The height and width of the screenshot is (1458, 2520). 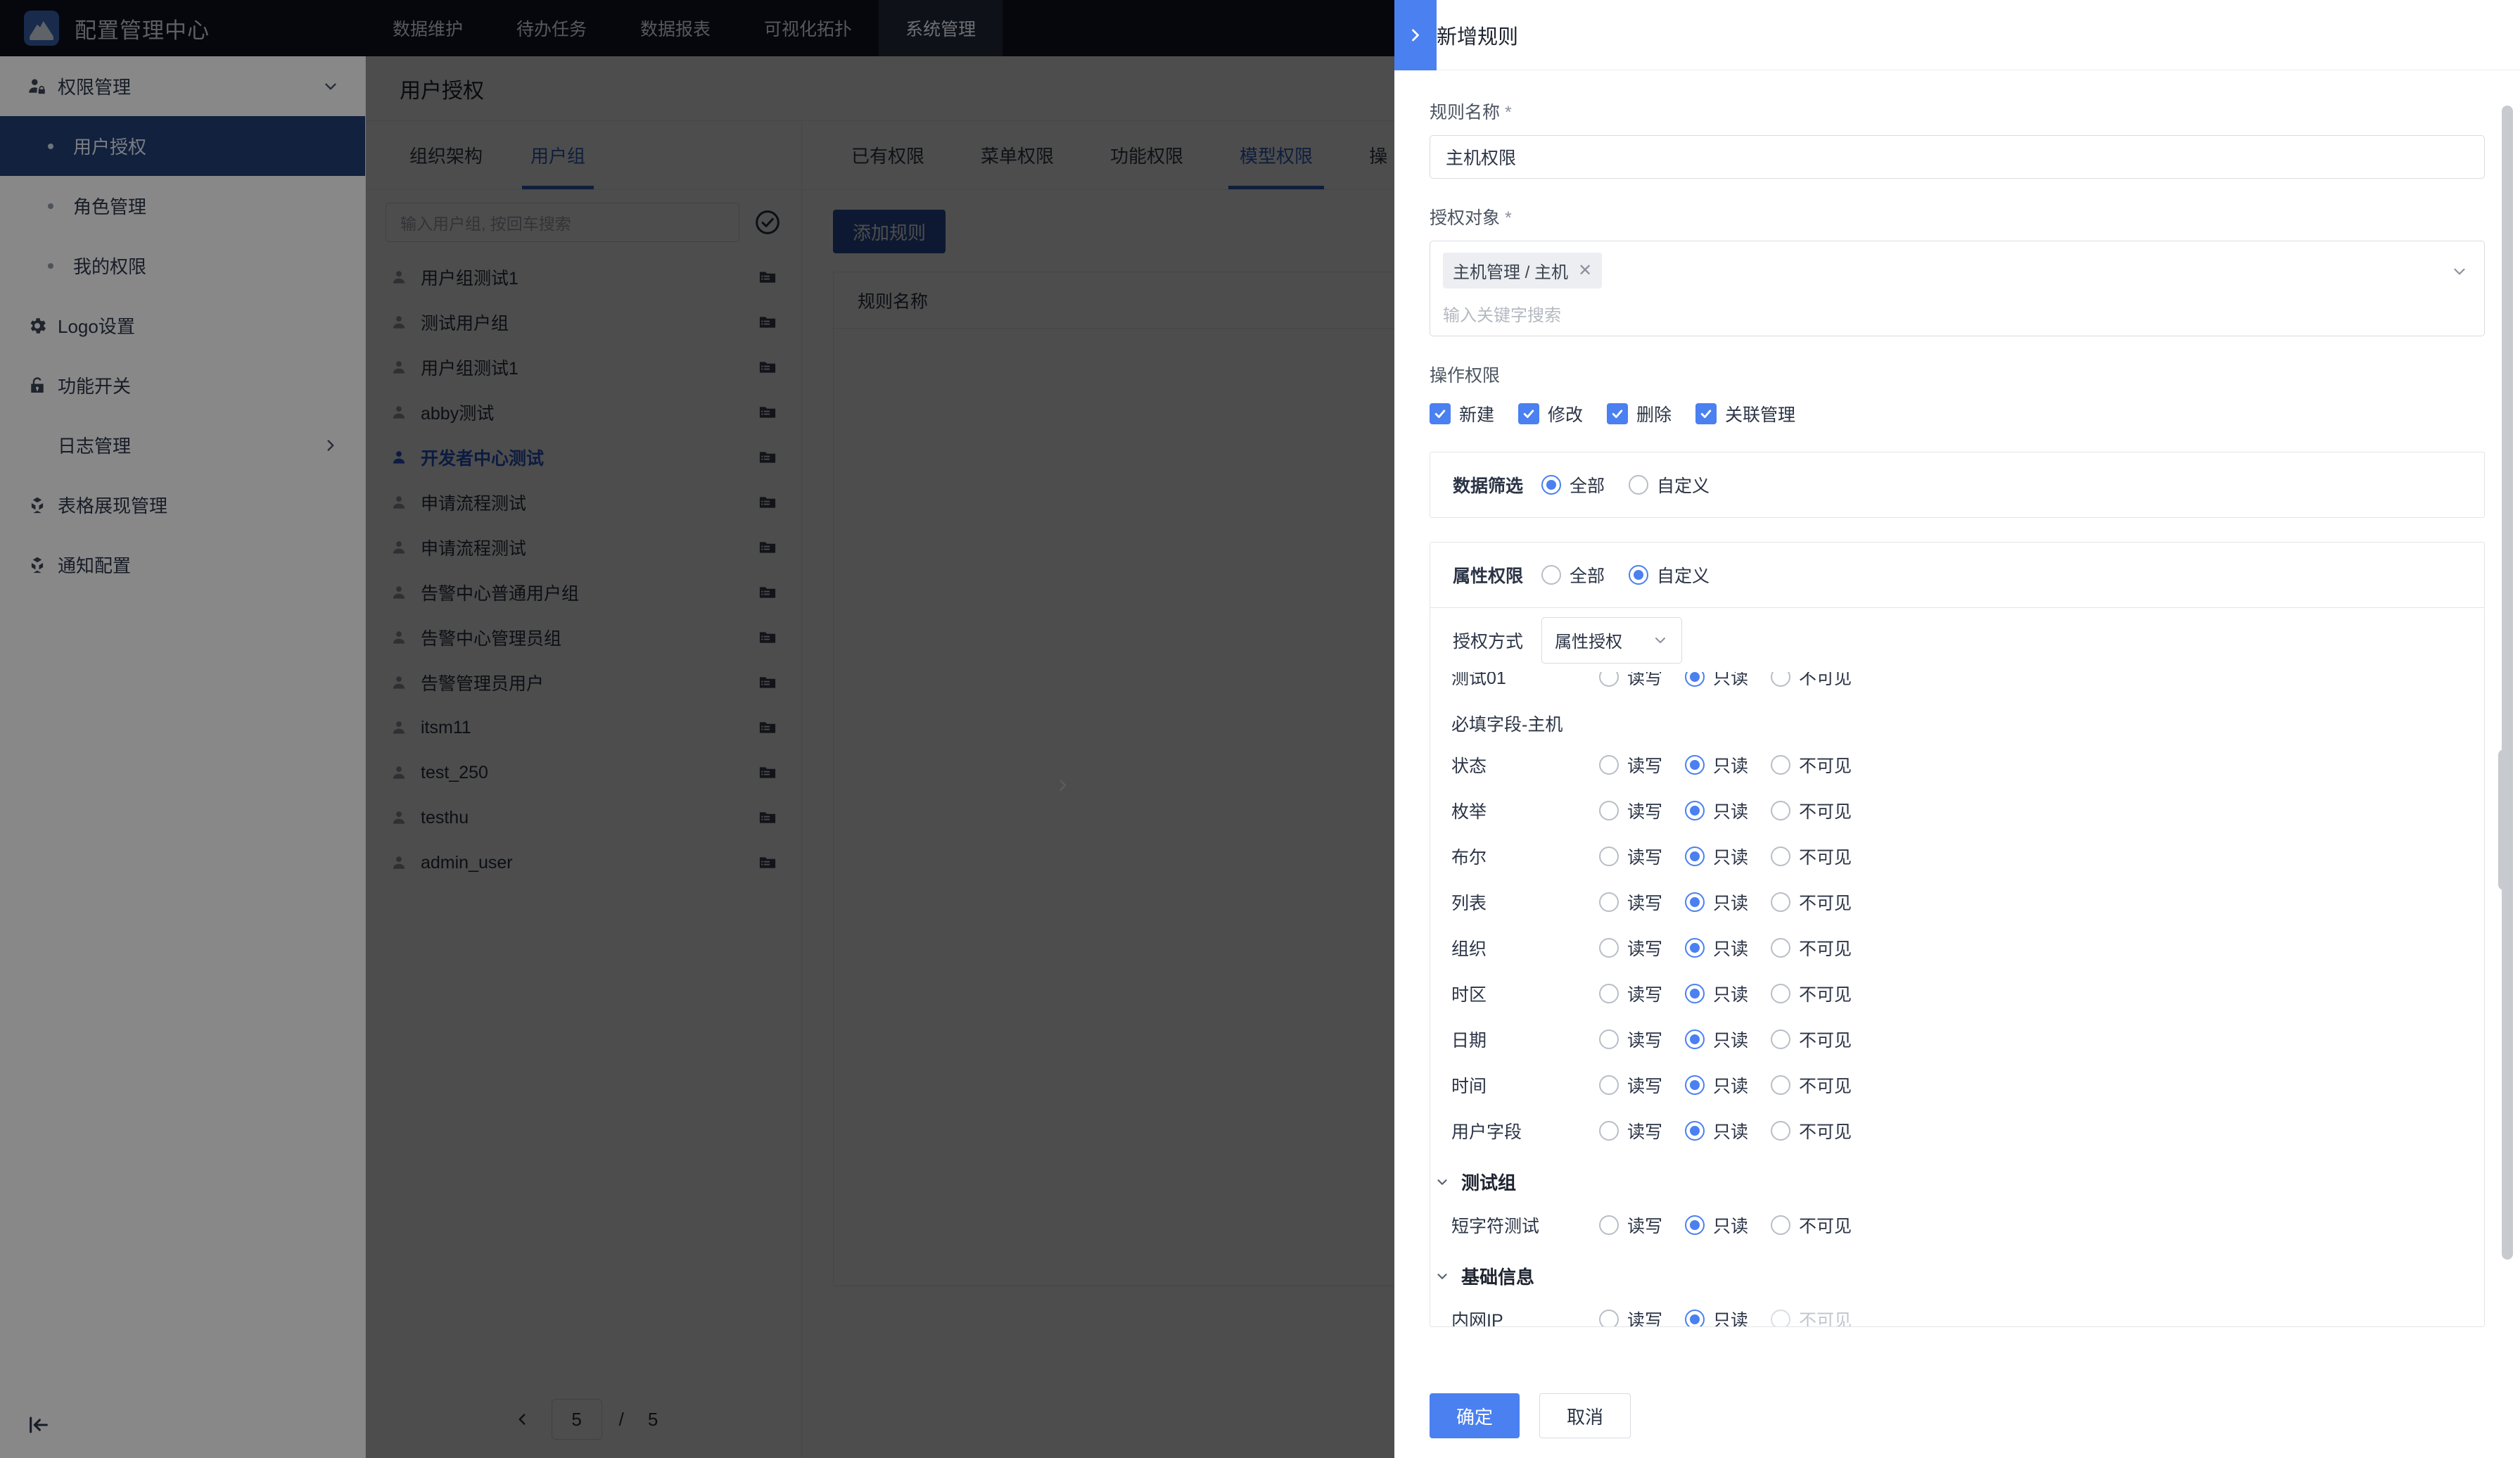 I want to click on attr-row: 布尔 读写 只读 不可见, so click(x=1967, y=856).